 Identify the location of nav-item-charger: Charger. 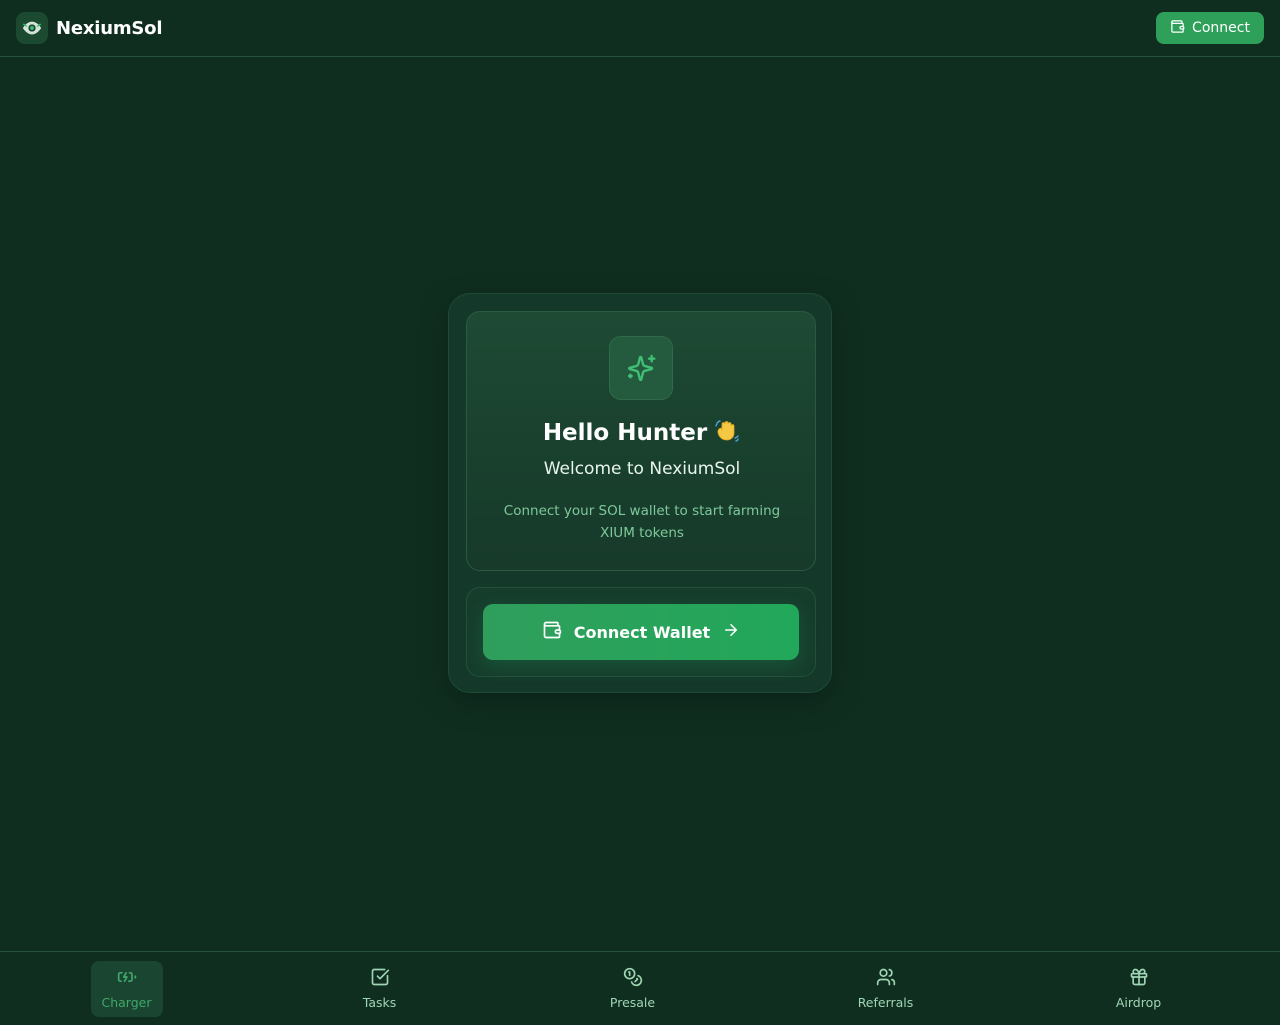
(126, 988).